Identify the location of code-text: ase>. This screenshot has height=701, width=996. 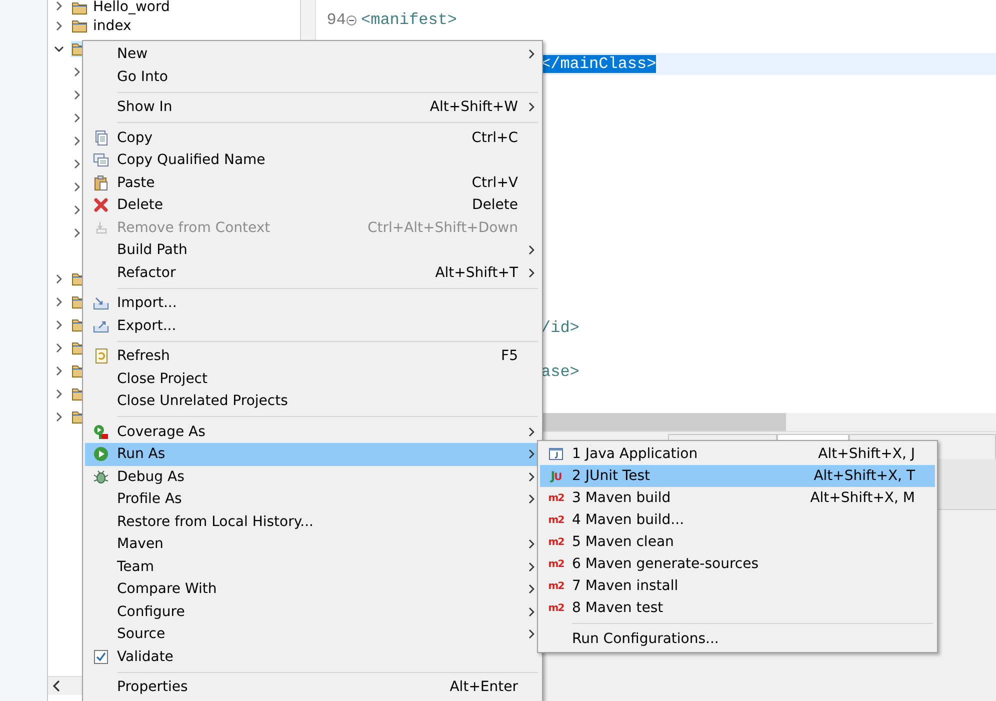
(560, 372).